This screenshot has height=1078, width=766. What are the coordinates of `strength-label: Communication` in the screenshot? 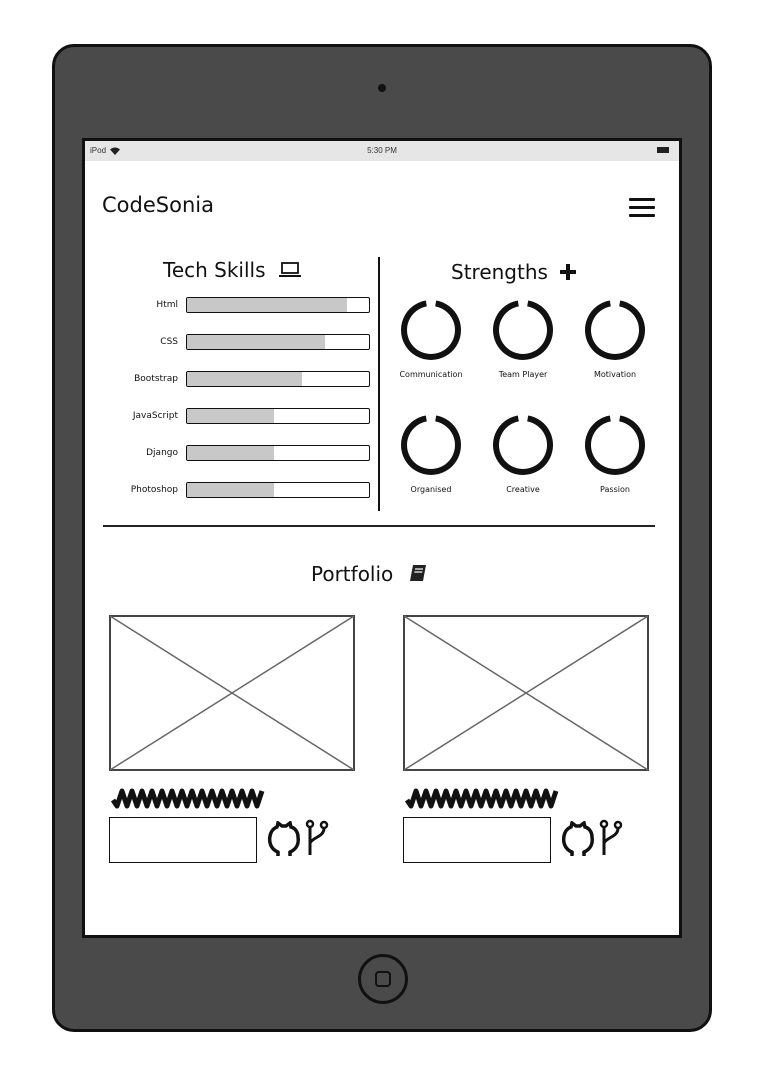 It's located at (431, 374).